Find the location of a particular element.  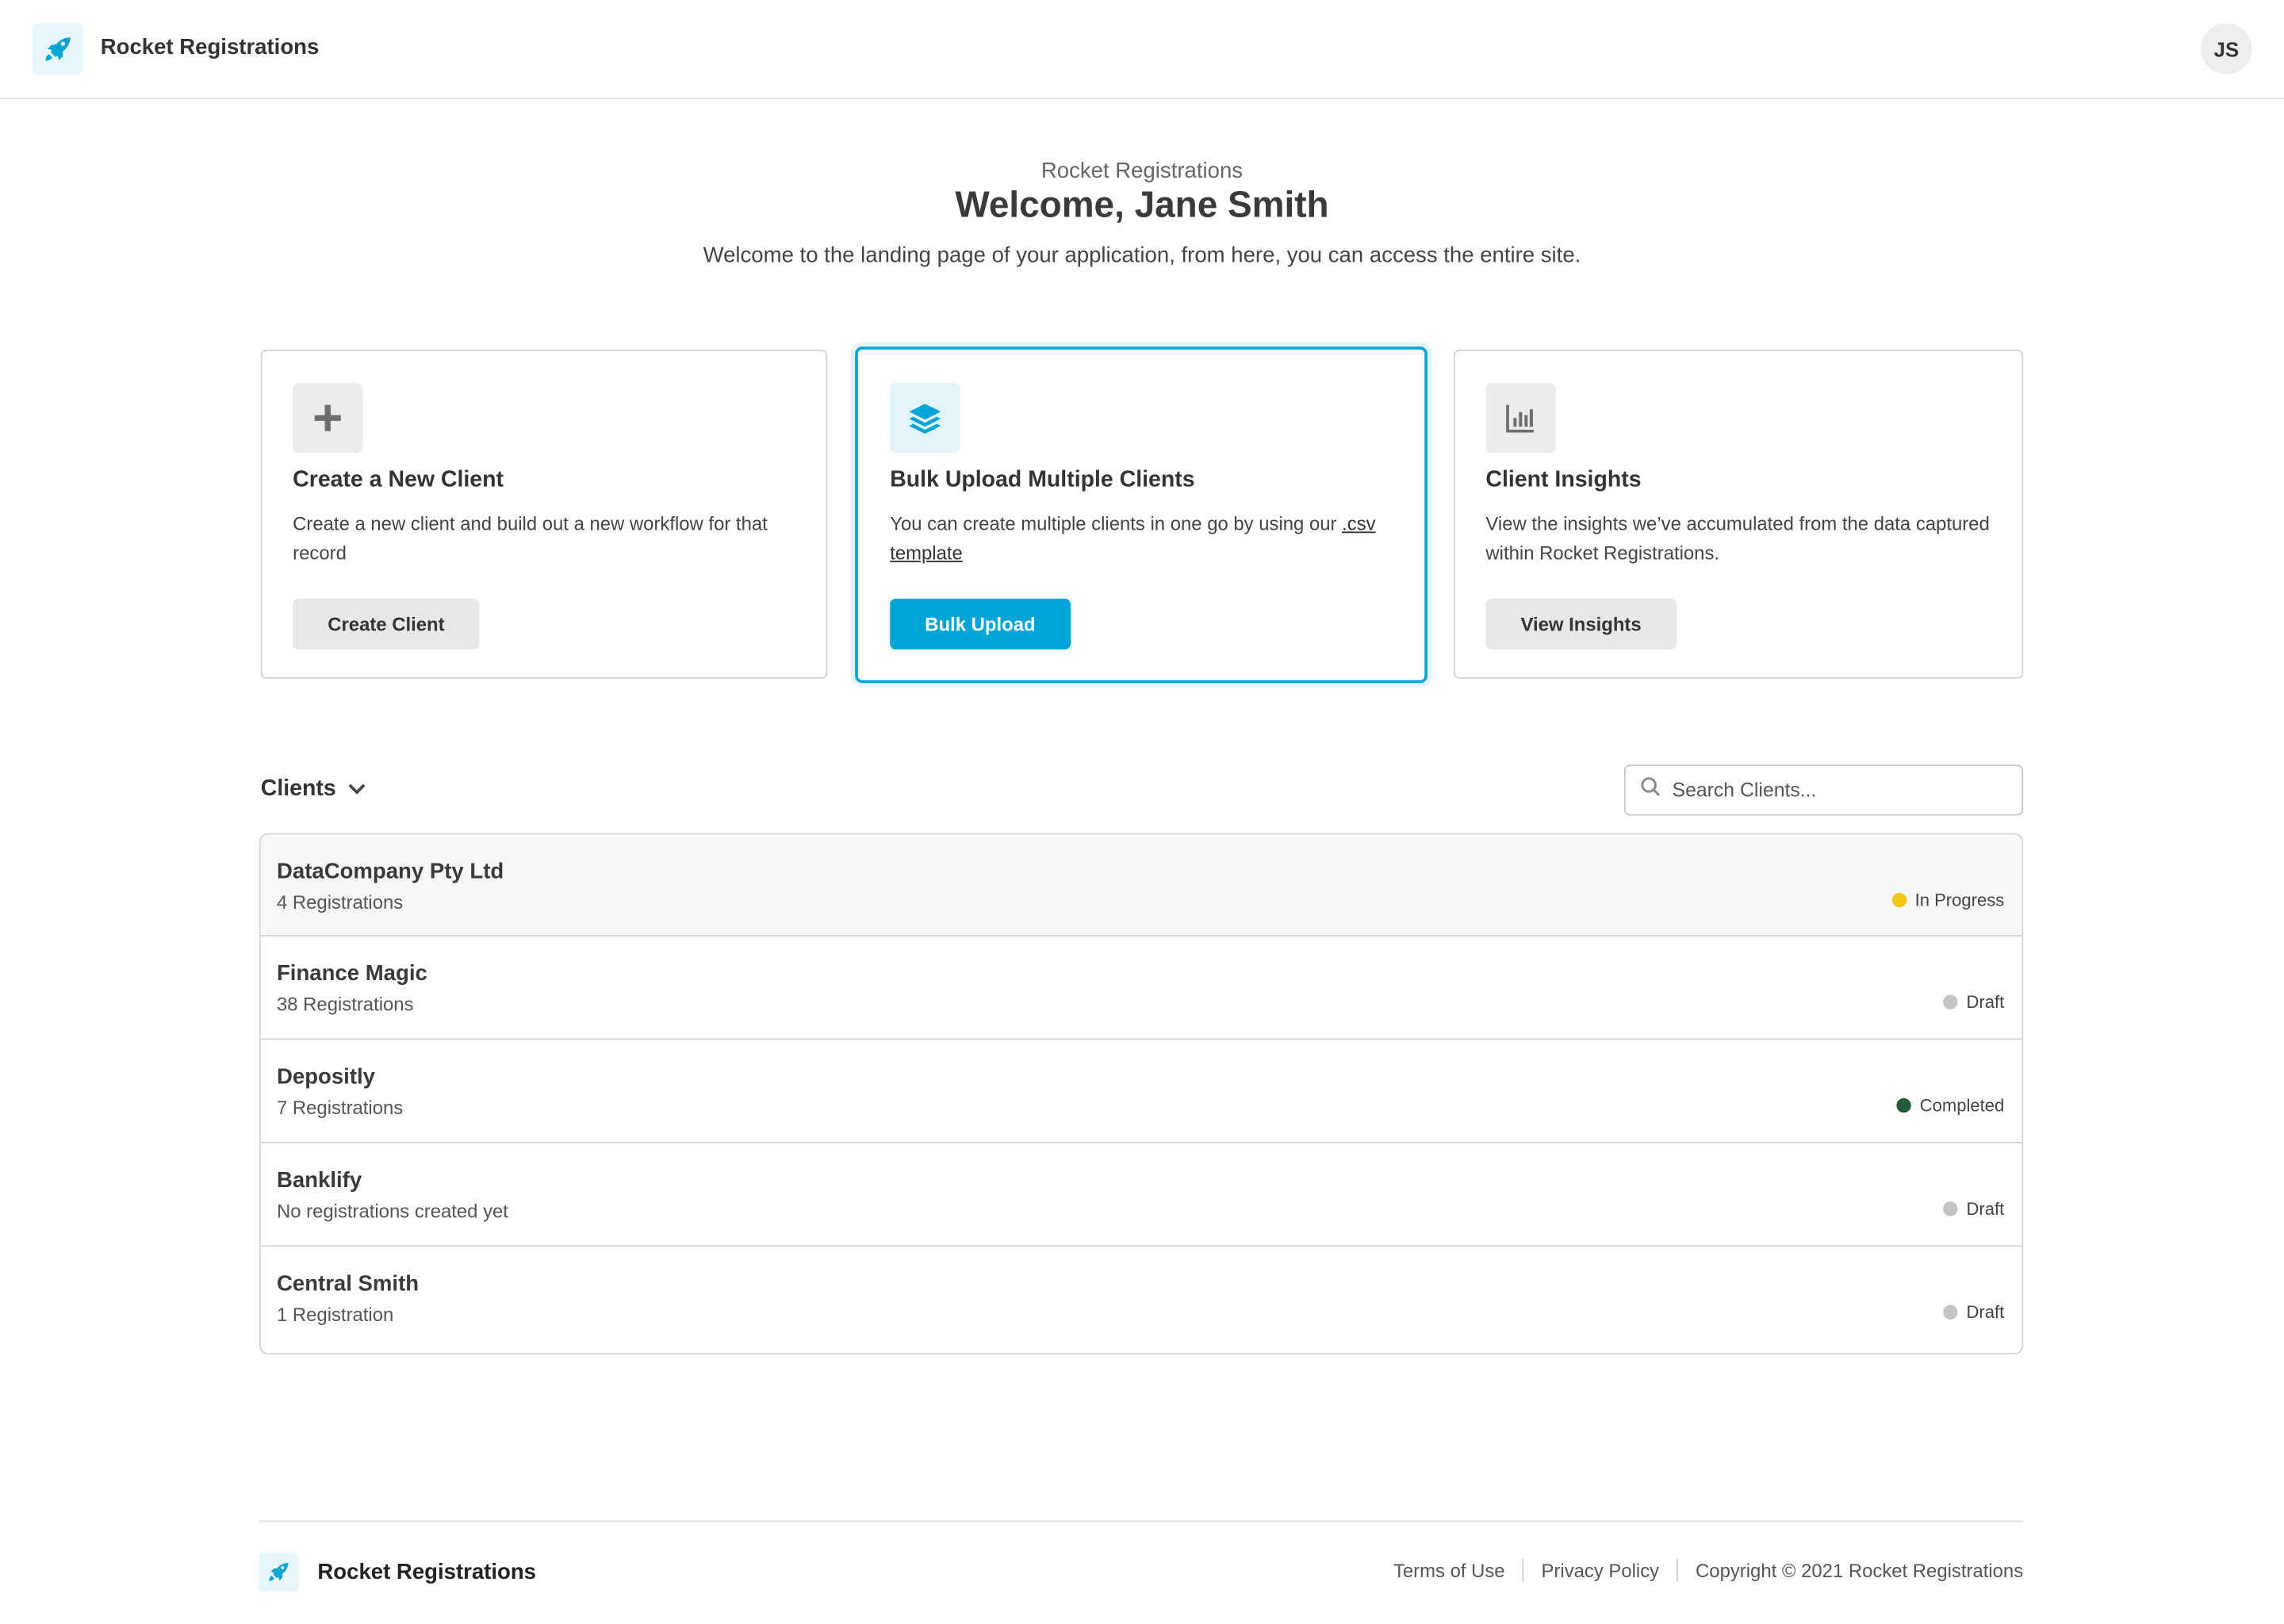

client-name: Central Smith is located at coordinates (348, 1284).